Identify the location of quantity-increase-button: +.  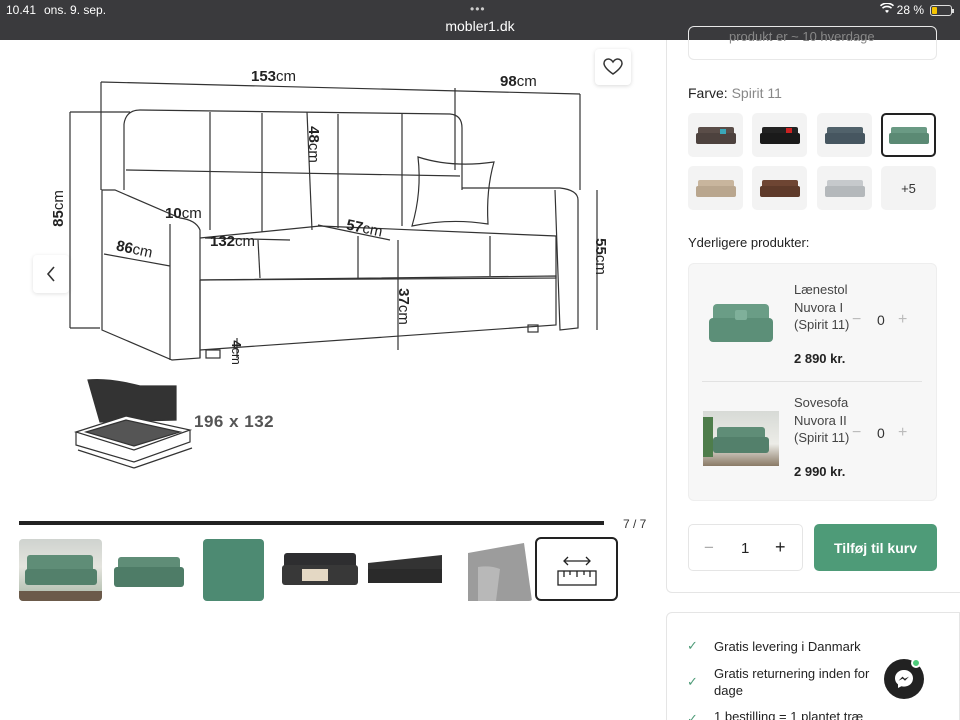
(780, 547).